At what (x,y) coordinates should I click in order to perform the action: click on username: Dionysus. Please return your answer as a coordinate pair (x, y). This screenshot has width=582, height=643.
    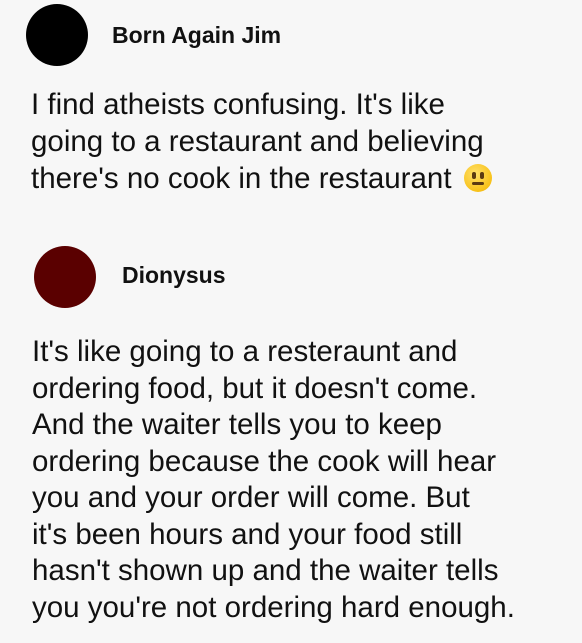
    Looking at the image, I should click on (174, 275).